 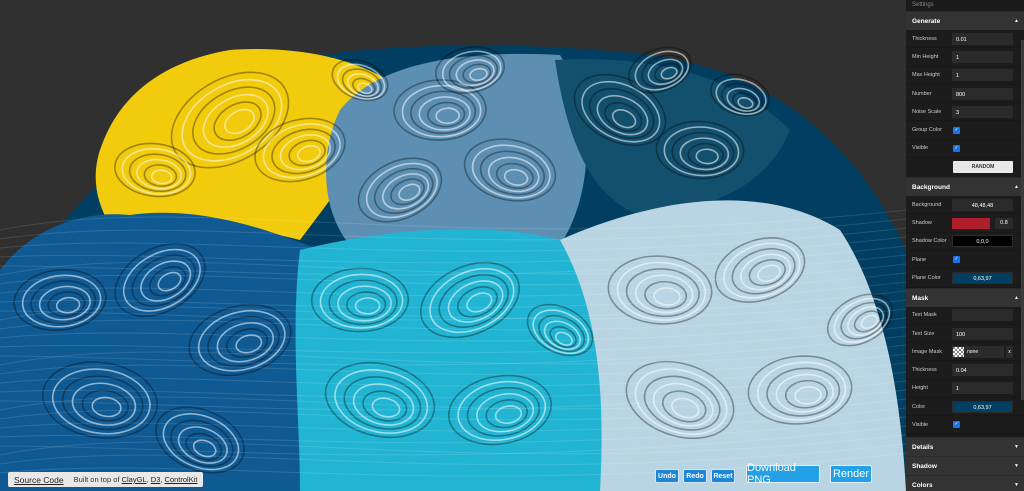 I want to click on group-color-checkbox: ✓, so click(x=956, y=130).